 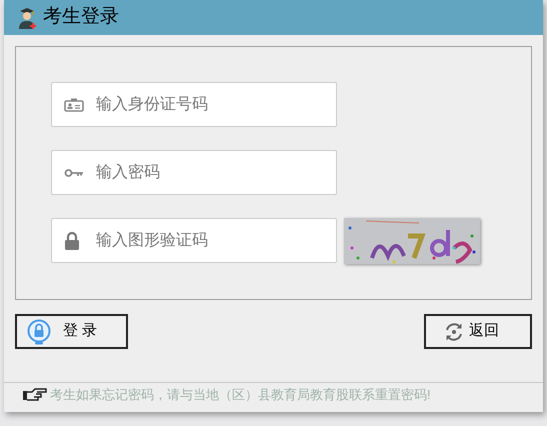 I want to click on footer-note: 考生如果忘记密码，请与当地（区）县教育局教育股联系重置密码!, so click(x=240, y=395).